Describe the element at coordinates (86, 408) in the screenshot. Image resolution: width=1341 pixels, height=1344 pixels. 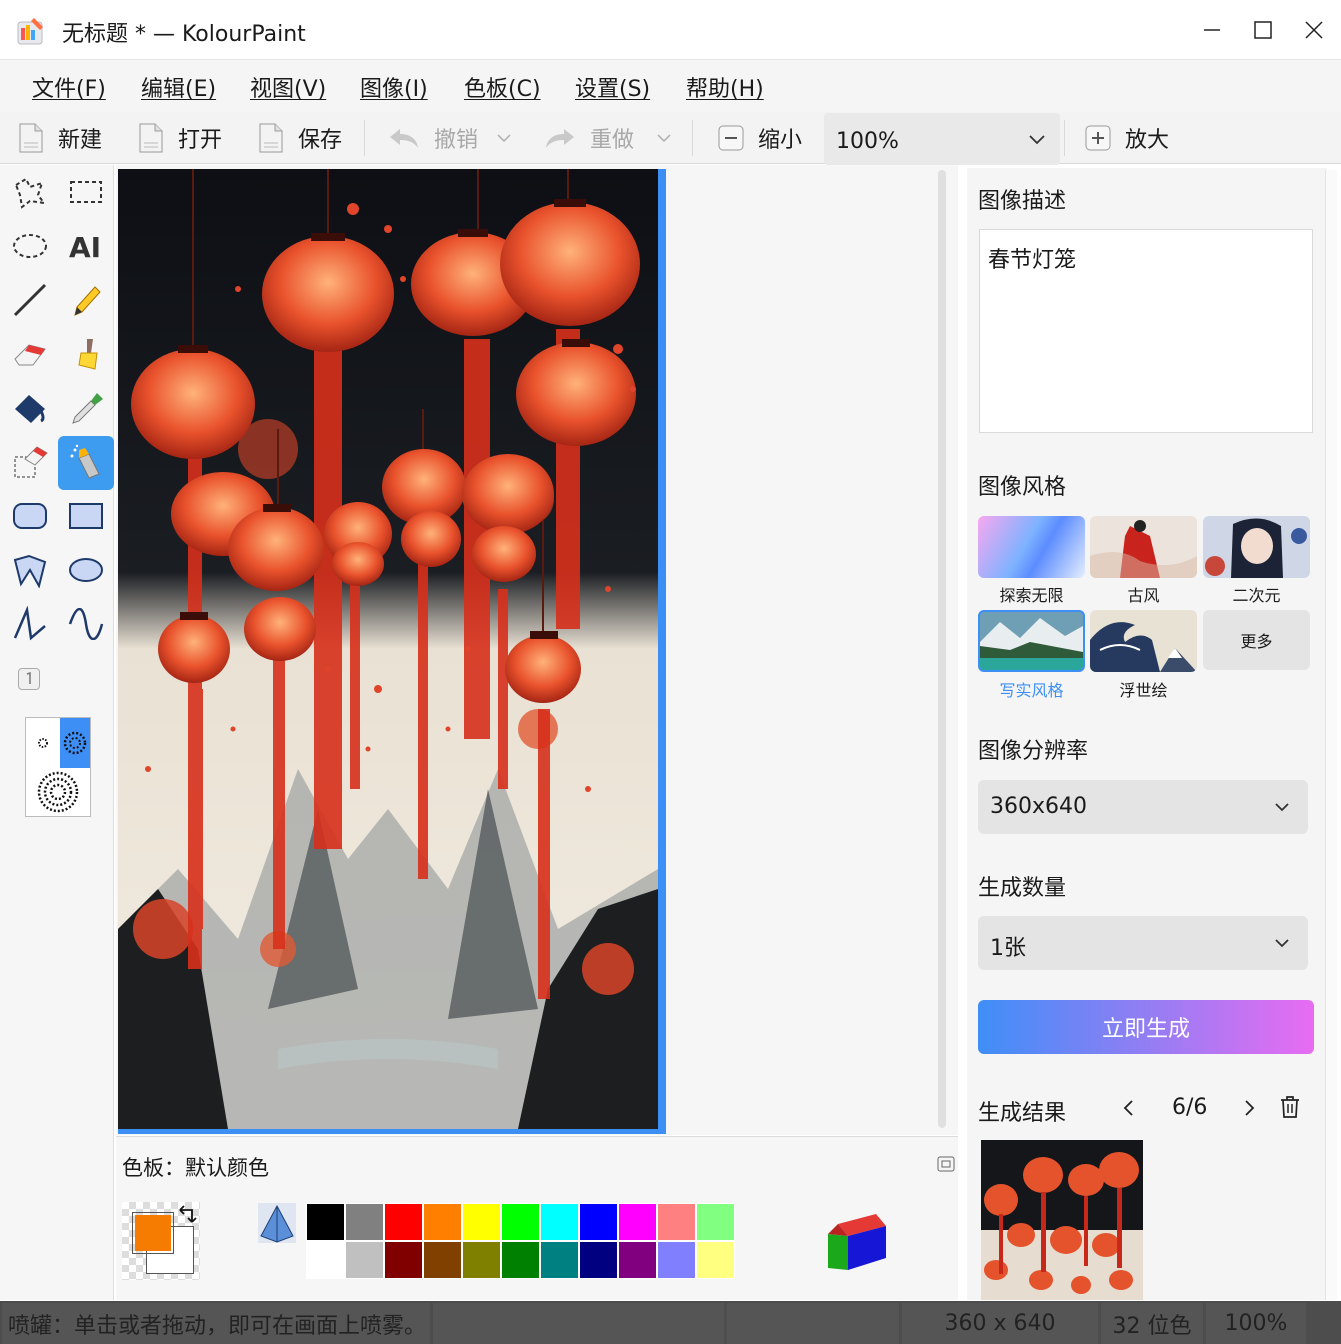
I see `tool-color-picker` at that location.